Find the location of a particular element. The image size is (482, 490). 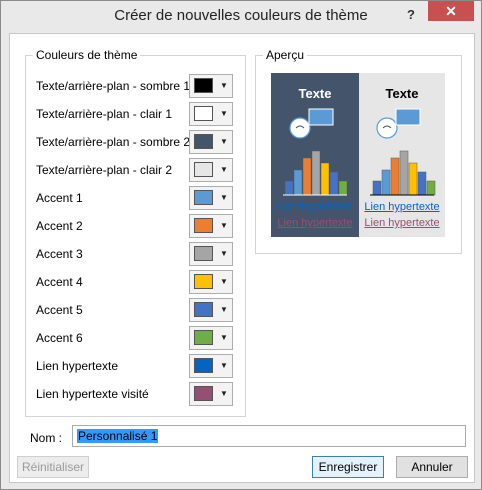

preview-light-link: Lien hypertexte is located at coordinates (402, 207).